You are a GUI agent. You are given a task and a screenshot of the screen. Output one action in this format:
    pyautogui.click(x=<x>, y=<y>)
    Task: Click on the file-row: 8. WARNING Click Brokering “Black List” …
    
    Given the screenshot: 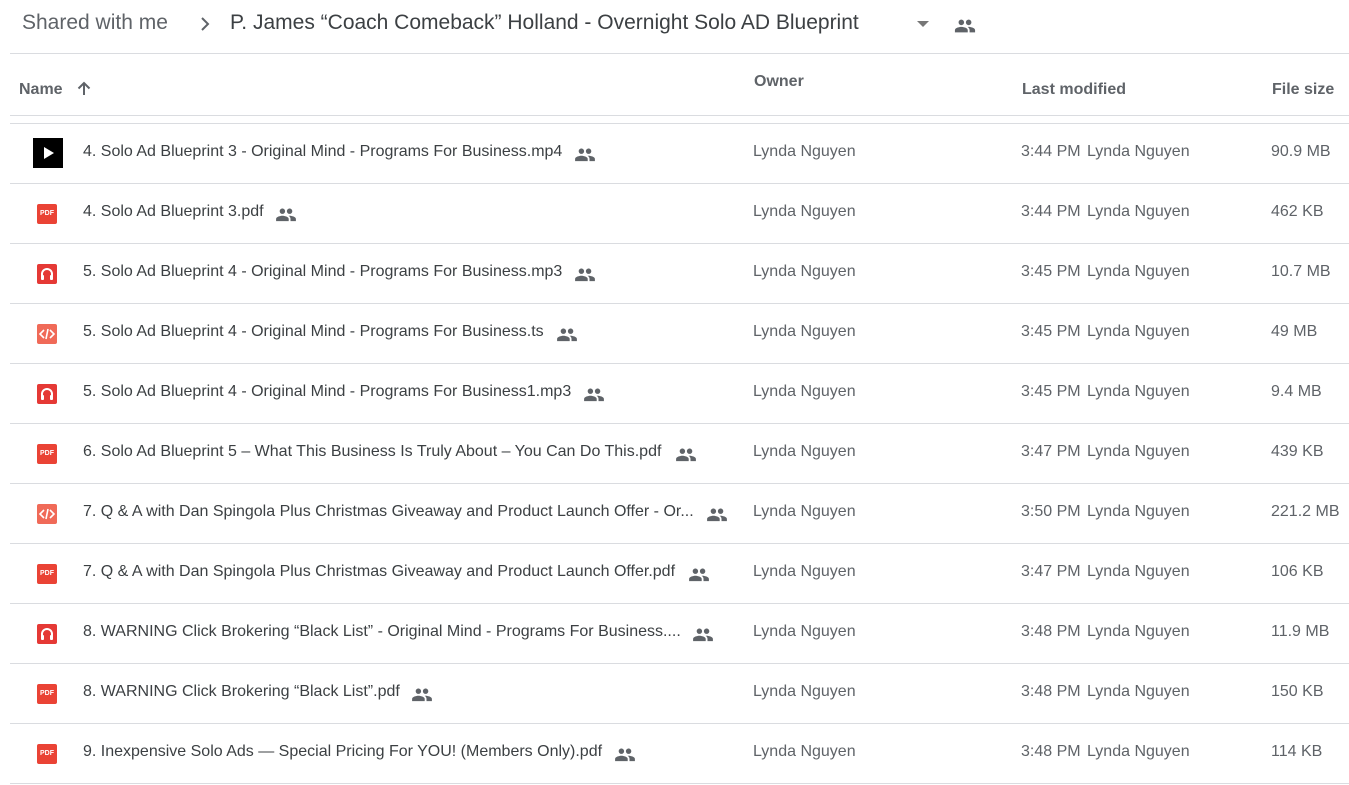 What is the action you would take?
    pyautogui.click(x=679, y=634)
    